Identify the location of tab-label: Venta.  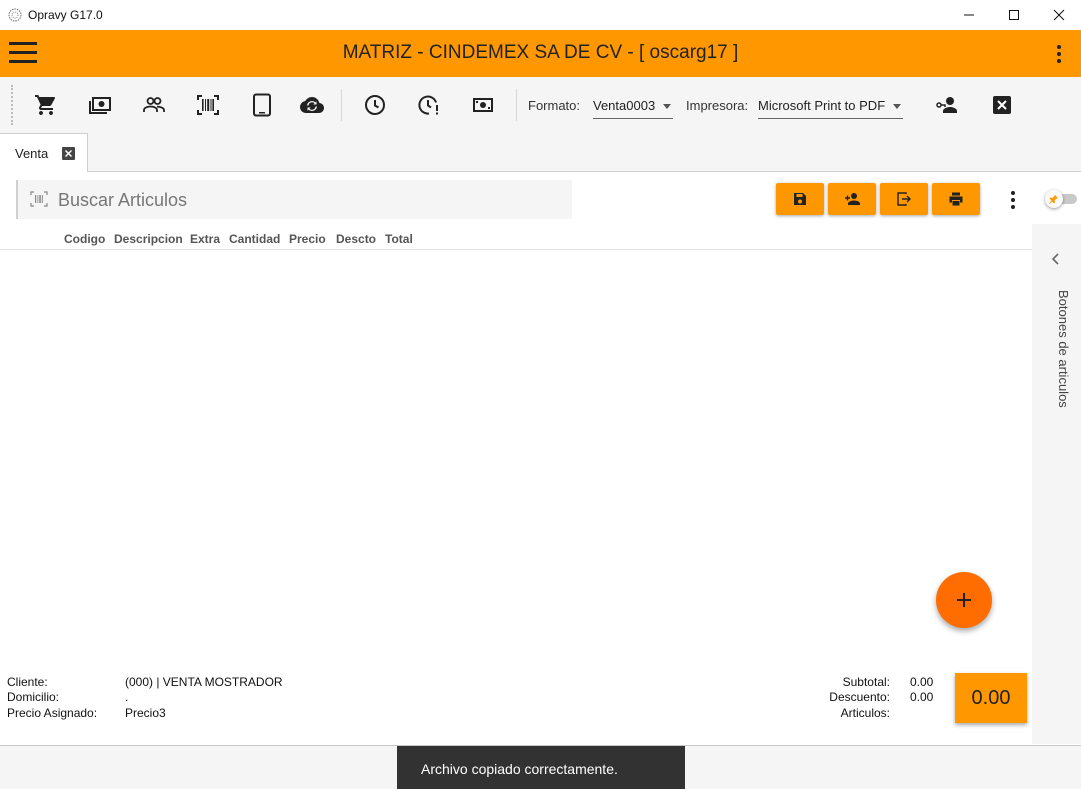
(32, 153).